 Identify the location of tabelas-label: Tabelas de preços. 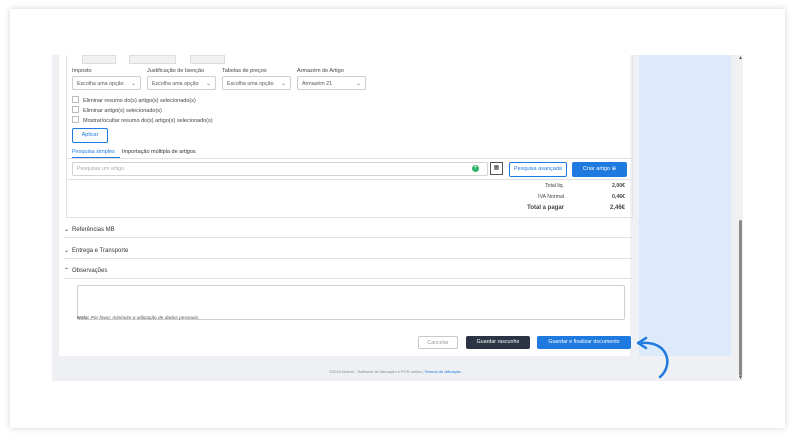
(244, 71).